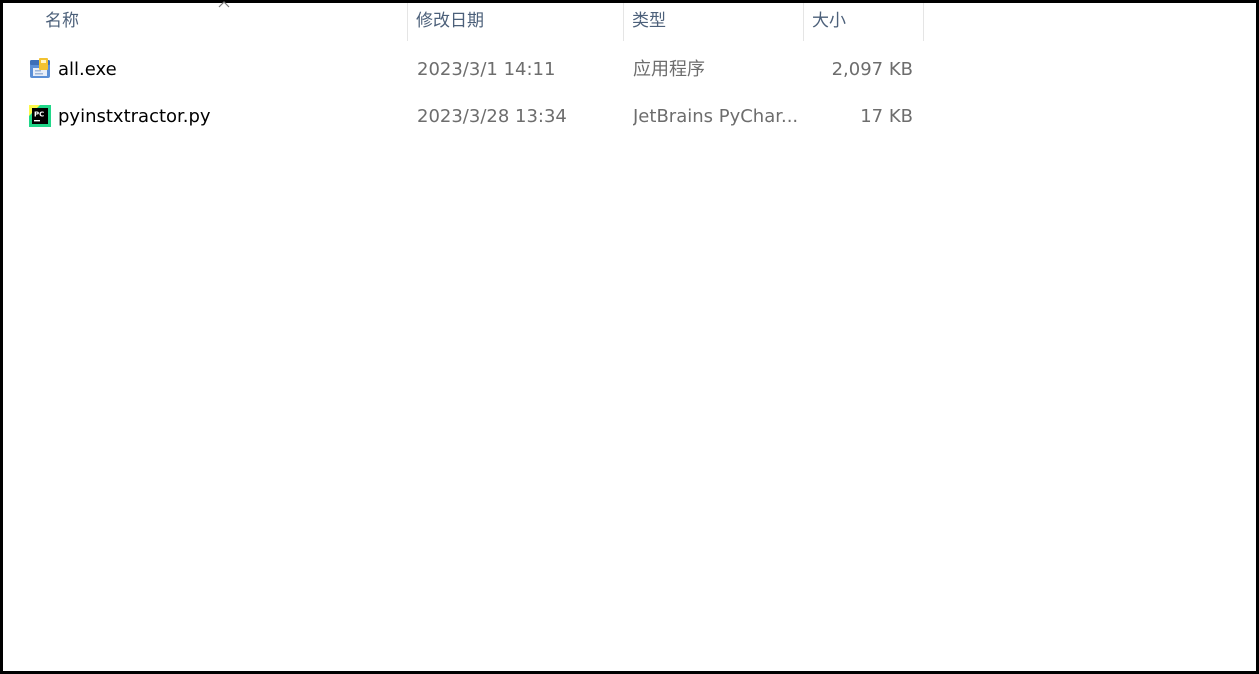 Image resolution: width=1259 pixels, height=674 pixels. What do you see at coordinates (923, 22) in the screenshot?
I see `column-divider` at bounding box center [923, 22].